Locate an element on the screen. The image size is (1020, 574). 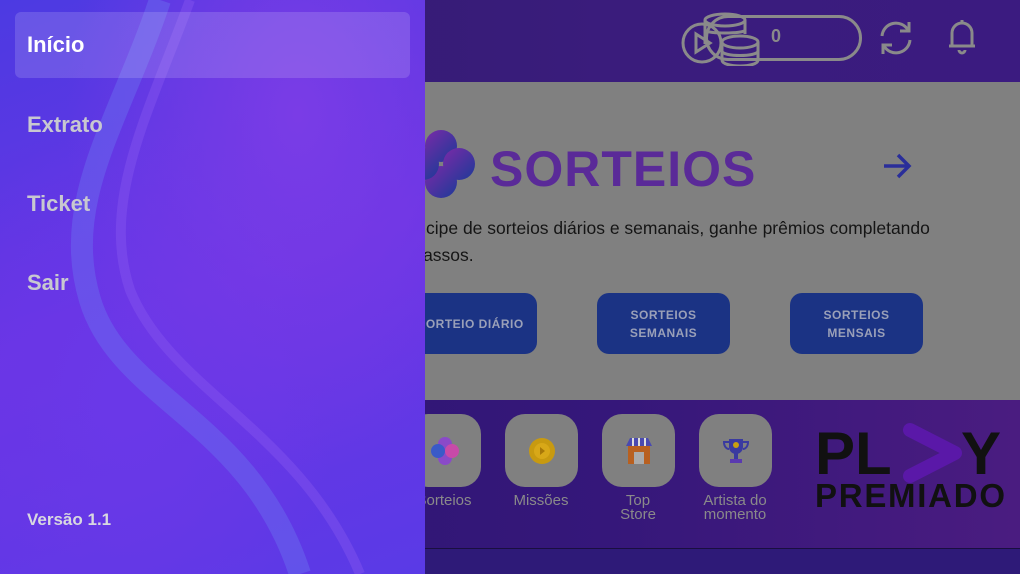
monthly-draw-button: SORTEIOS MENSAIS is located at coordinates (856, 323).